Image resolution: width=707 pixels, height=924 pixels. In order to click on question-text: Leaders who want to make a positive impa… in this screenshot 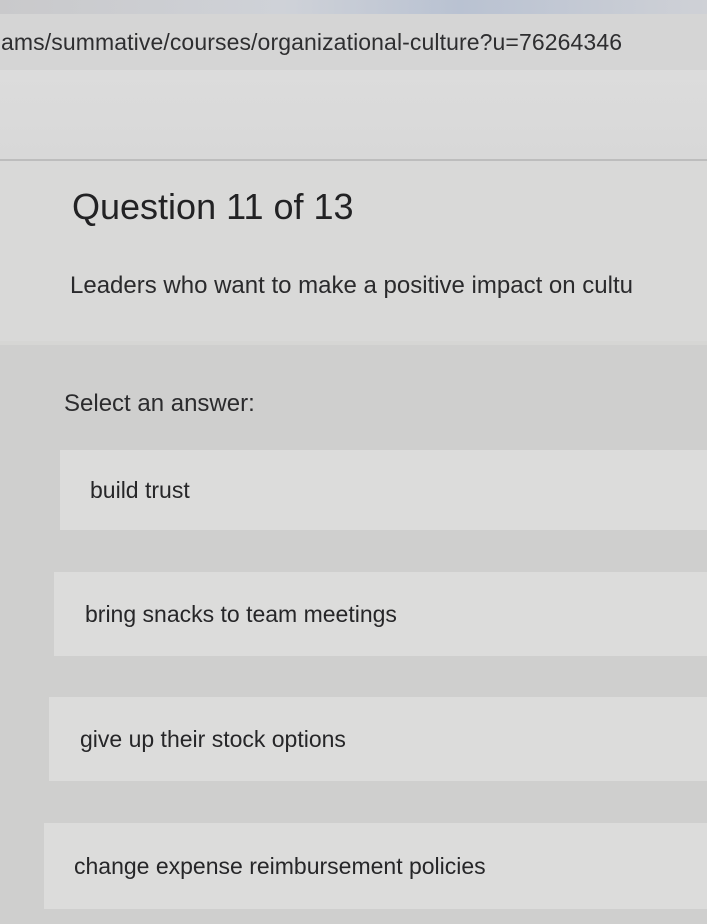, I will do `click(351, 285)`.